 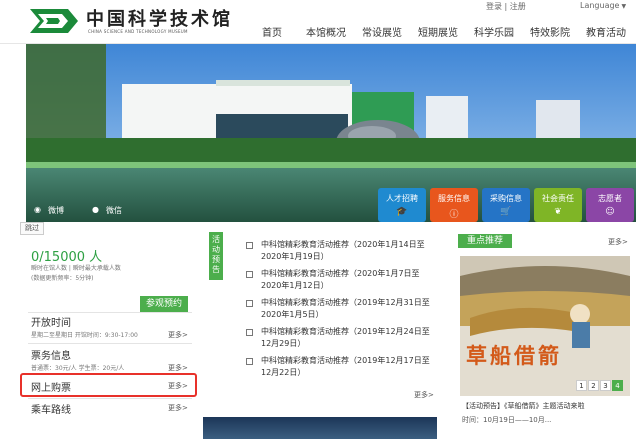 What do you see at coordinates (454, 215) in the screenshot?
I see `info-icon: ⓘ` at bounding box center [454, 215].